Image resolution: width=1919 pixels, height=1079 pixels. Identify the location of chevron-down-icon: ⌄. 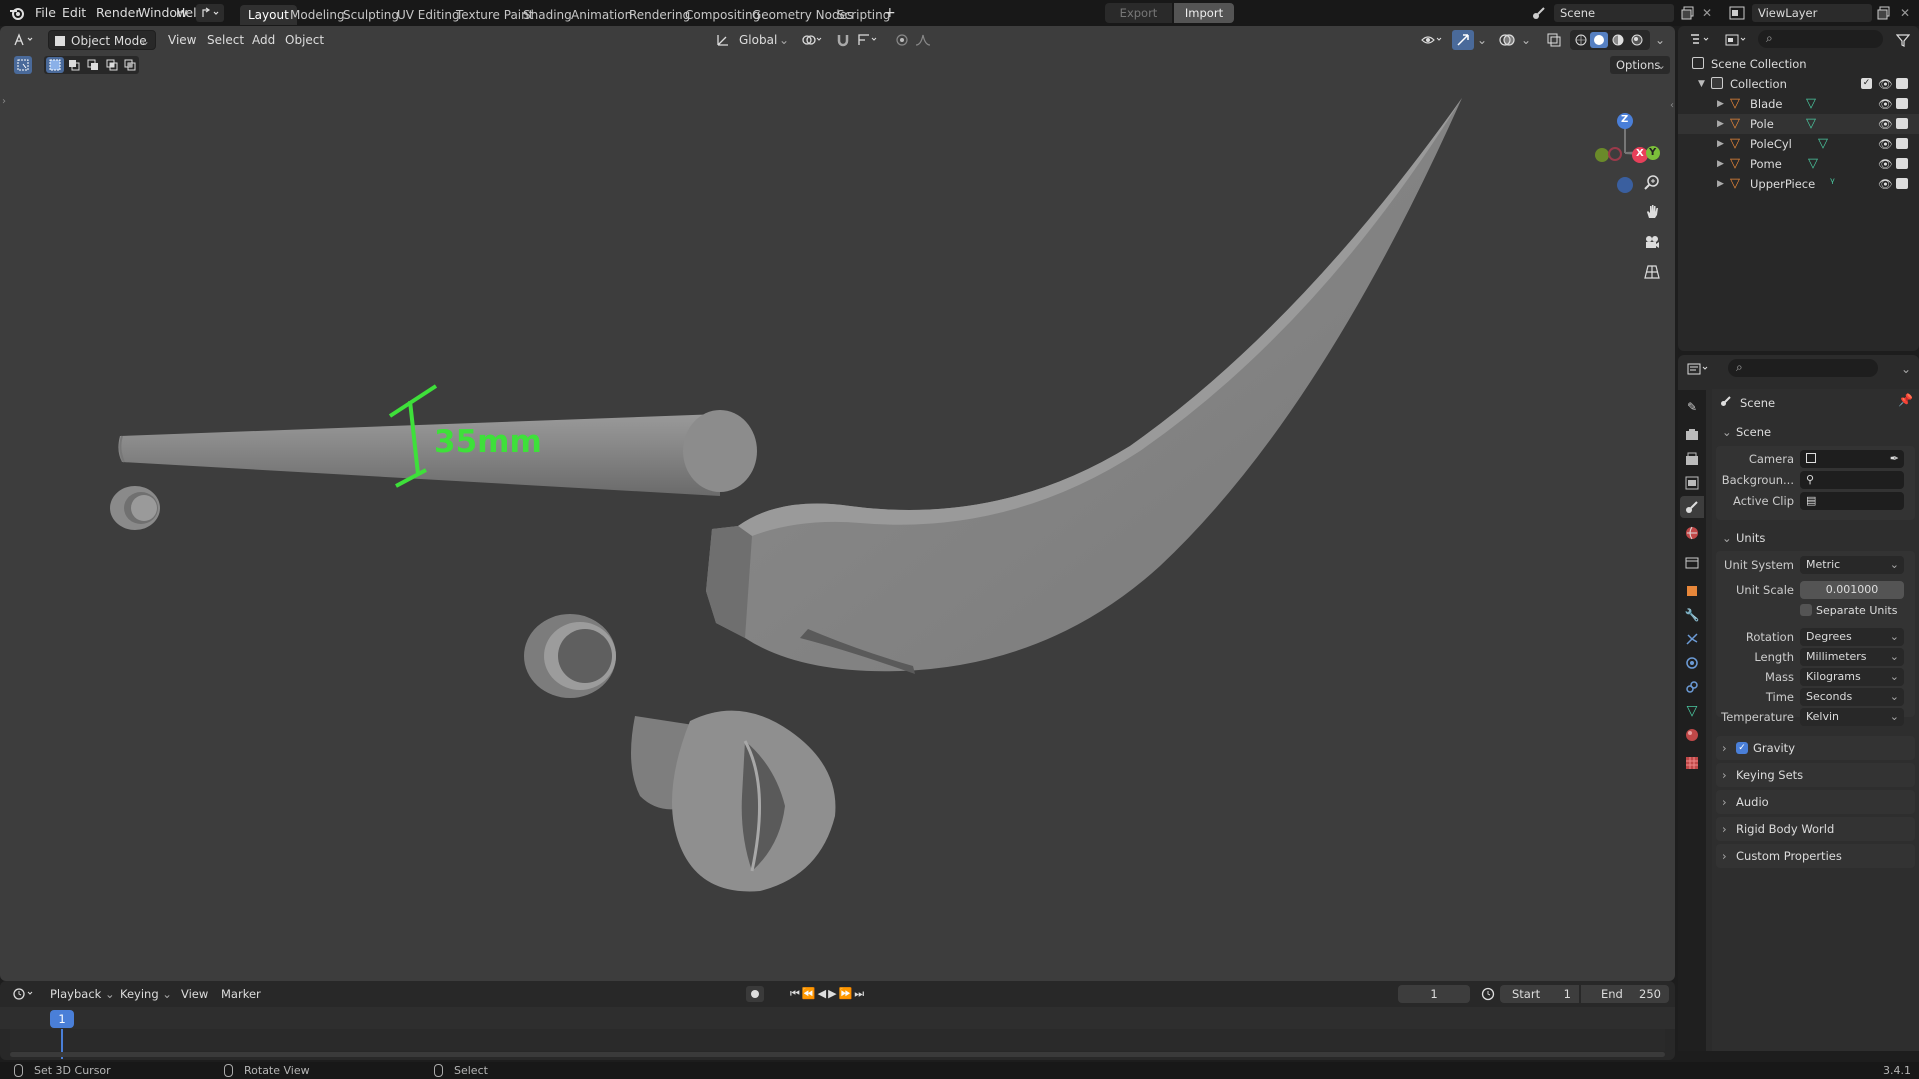
(1906, 369).